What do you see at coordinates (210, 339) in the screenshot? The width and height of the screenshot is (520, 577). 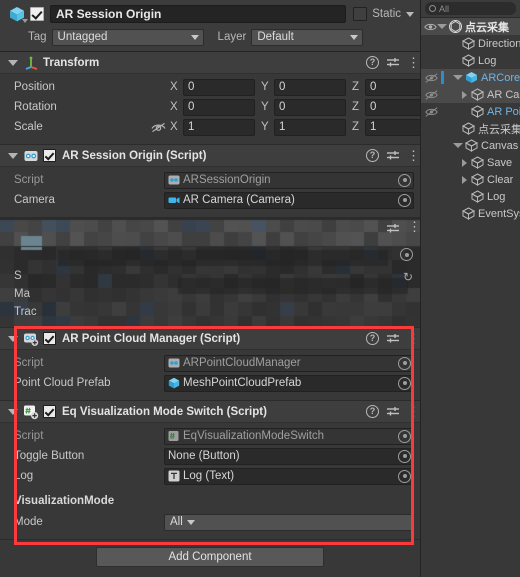 I see `component-header: AR Point Cloud Manager (Script) ? ⋮` at bounding box center [210, 339].